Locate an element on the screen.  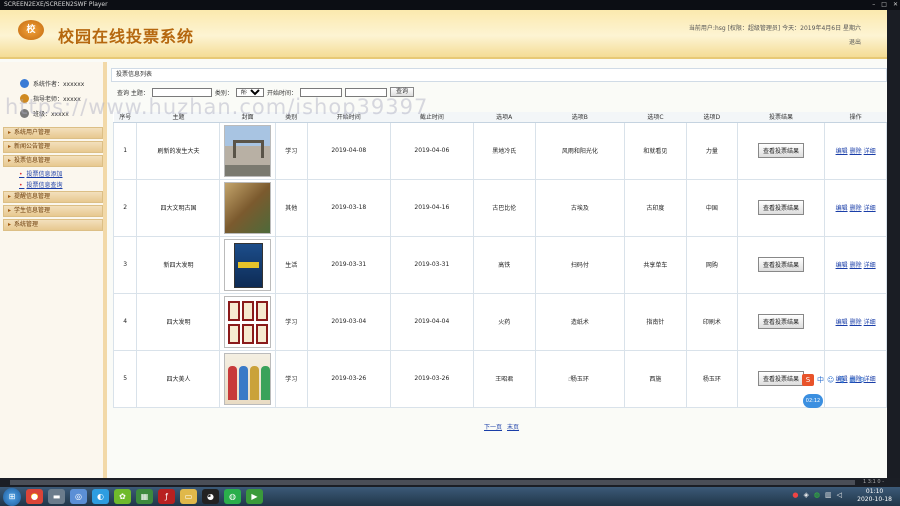
ime-mode-label: 中 is located at coordinates (820, 379).